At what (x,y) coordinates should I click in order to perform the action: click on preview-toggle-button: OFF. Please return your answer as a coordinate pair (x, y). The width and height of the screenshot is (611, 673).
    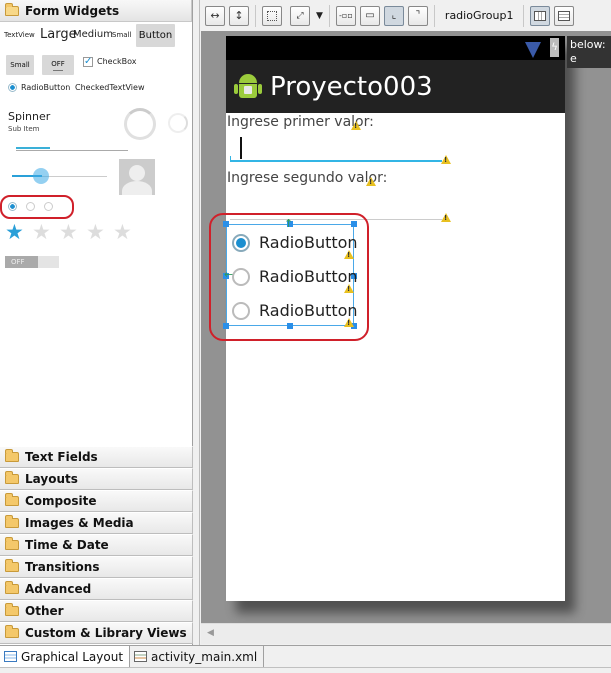
    Looking at the image, I should click on (58, 65).